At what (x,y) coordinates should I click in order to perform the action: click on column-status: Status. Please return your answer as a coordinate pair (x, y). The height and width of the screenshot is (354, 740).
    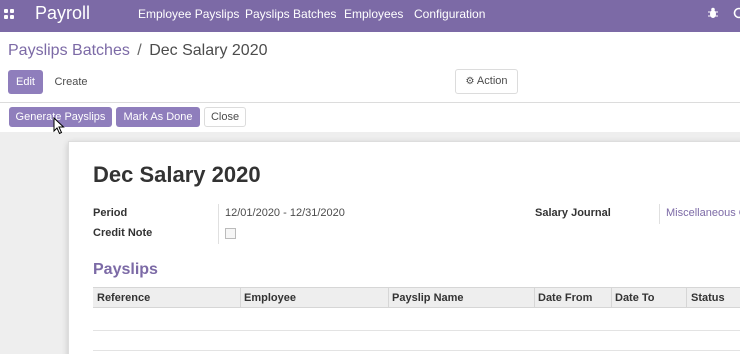
    Looking at the image, I should click on (708, 298).